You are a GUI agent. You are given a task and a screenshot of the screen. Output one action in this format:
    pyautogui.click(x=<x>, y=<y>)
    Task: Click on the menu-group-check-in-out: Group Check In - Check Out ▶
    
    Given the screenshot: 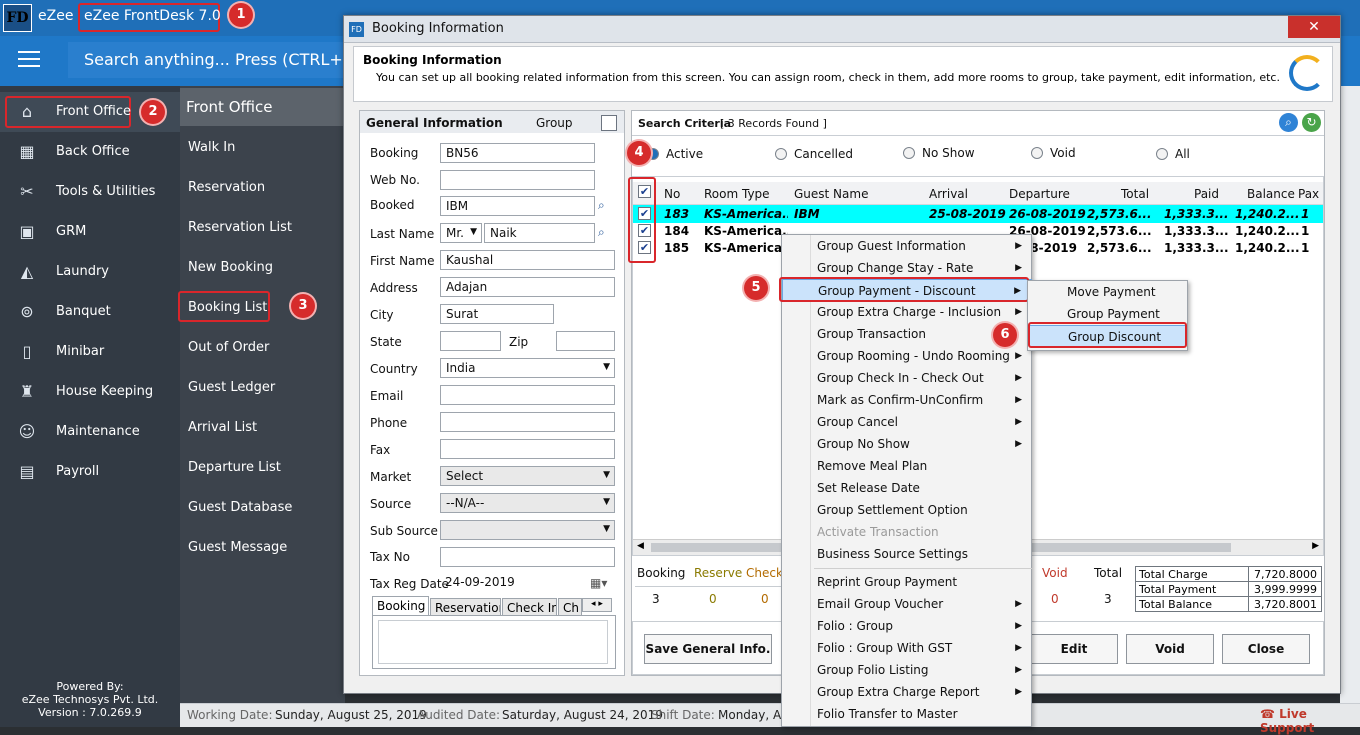 What is the action you would take?
    pyautogui.click(x=907, y=378)
    